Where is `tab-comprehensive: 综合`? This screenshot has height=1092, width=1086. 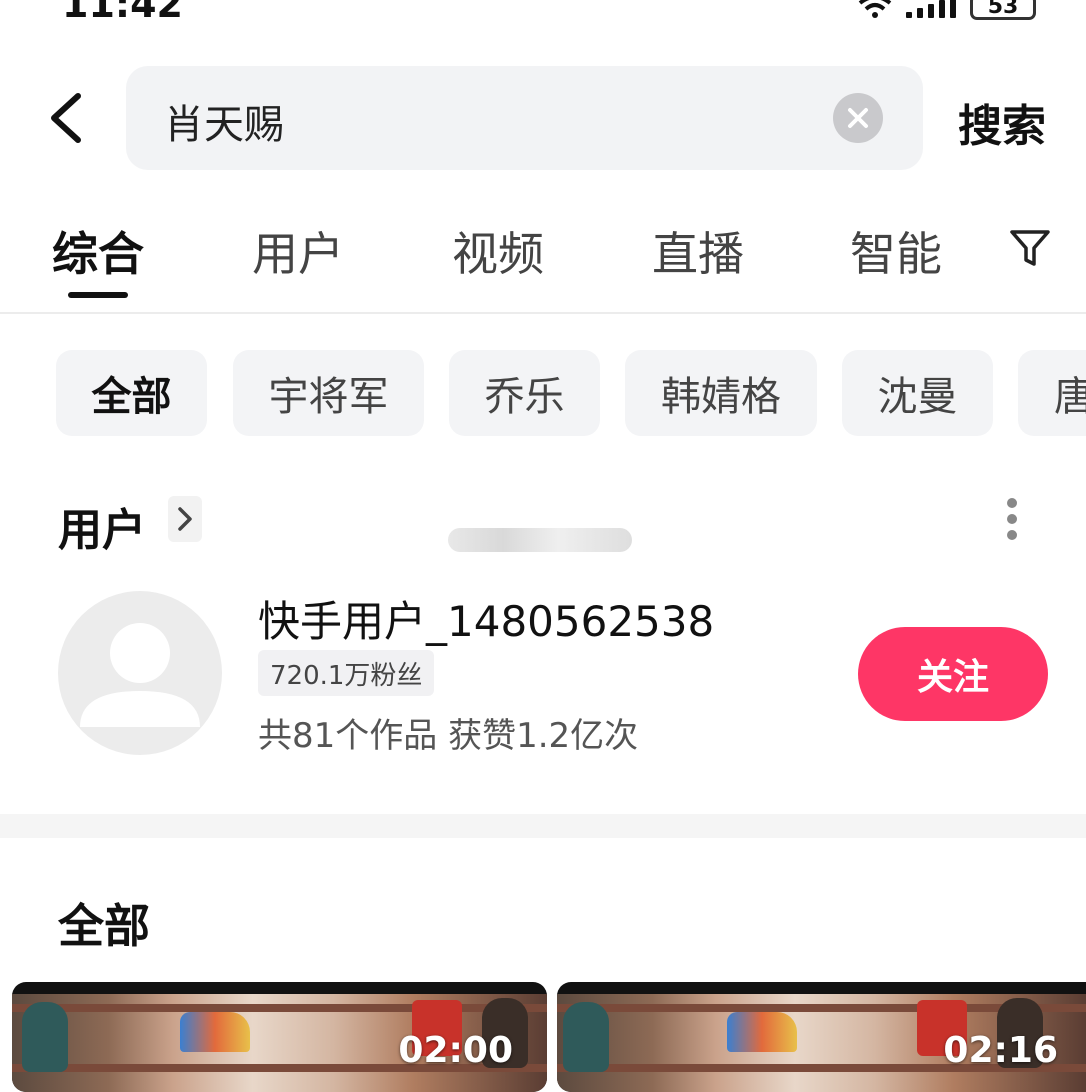
tab-comprehensive: 综合 is located at coordinates (98, 251).